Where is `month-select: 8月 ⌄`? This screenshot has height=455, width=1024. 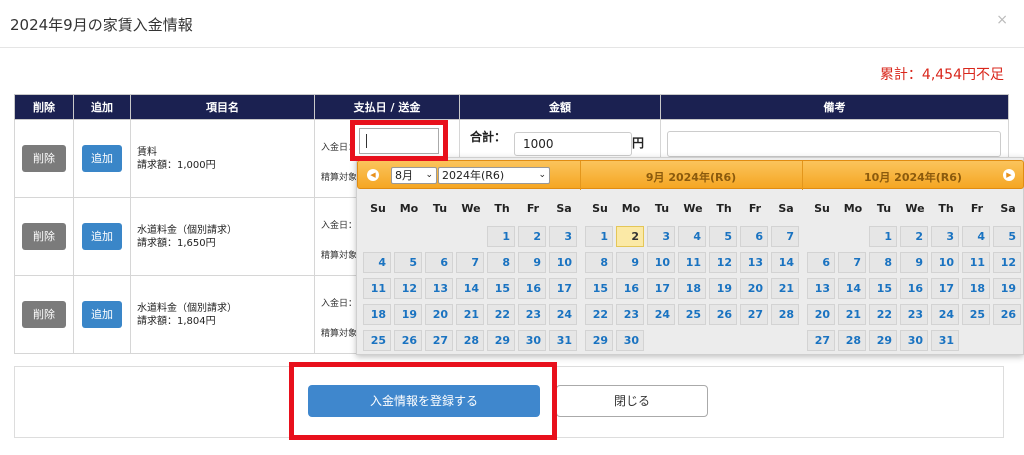 month-select: 8月 ⌄ is located at coordinates (414, 175).